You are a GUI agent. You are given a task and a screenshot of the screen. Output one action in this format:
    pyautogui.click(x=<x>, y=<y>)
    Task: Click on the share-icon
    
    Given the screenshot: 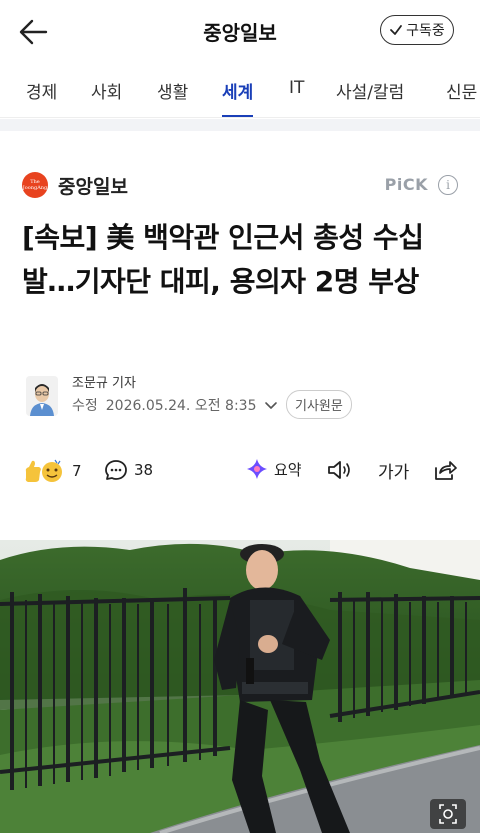 What is the action you would take?
    pyautogui.click(x=446, y=470)
    